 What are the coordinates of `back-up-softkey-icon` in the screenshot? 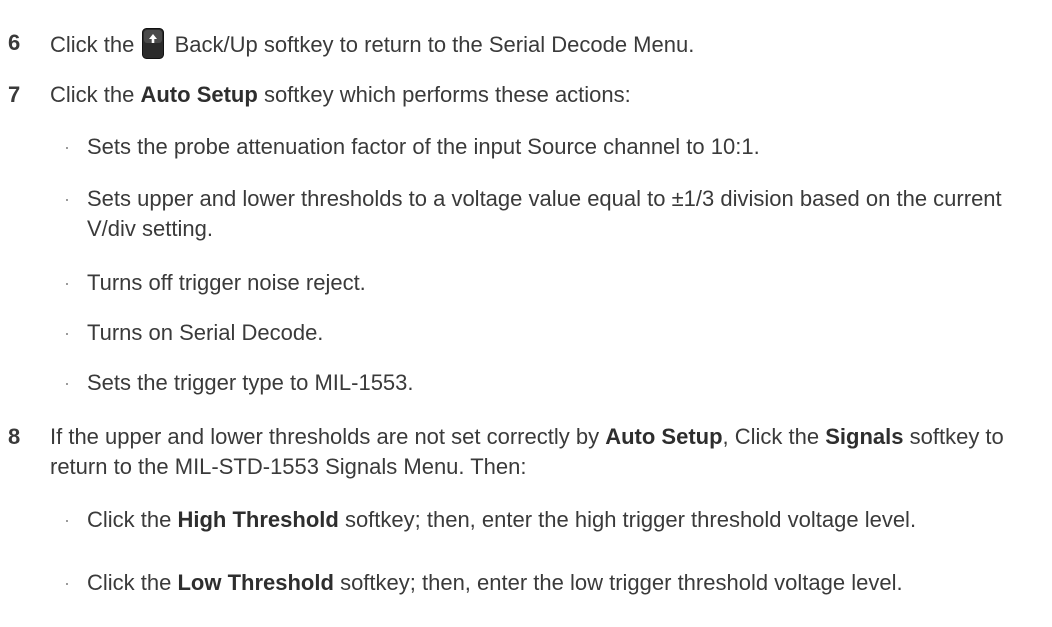 It's located at (153, 43).